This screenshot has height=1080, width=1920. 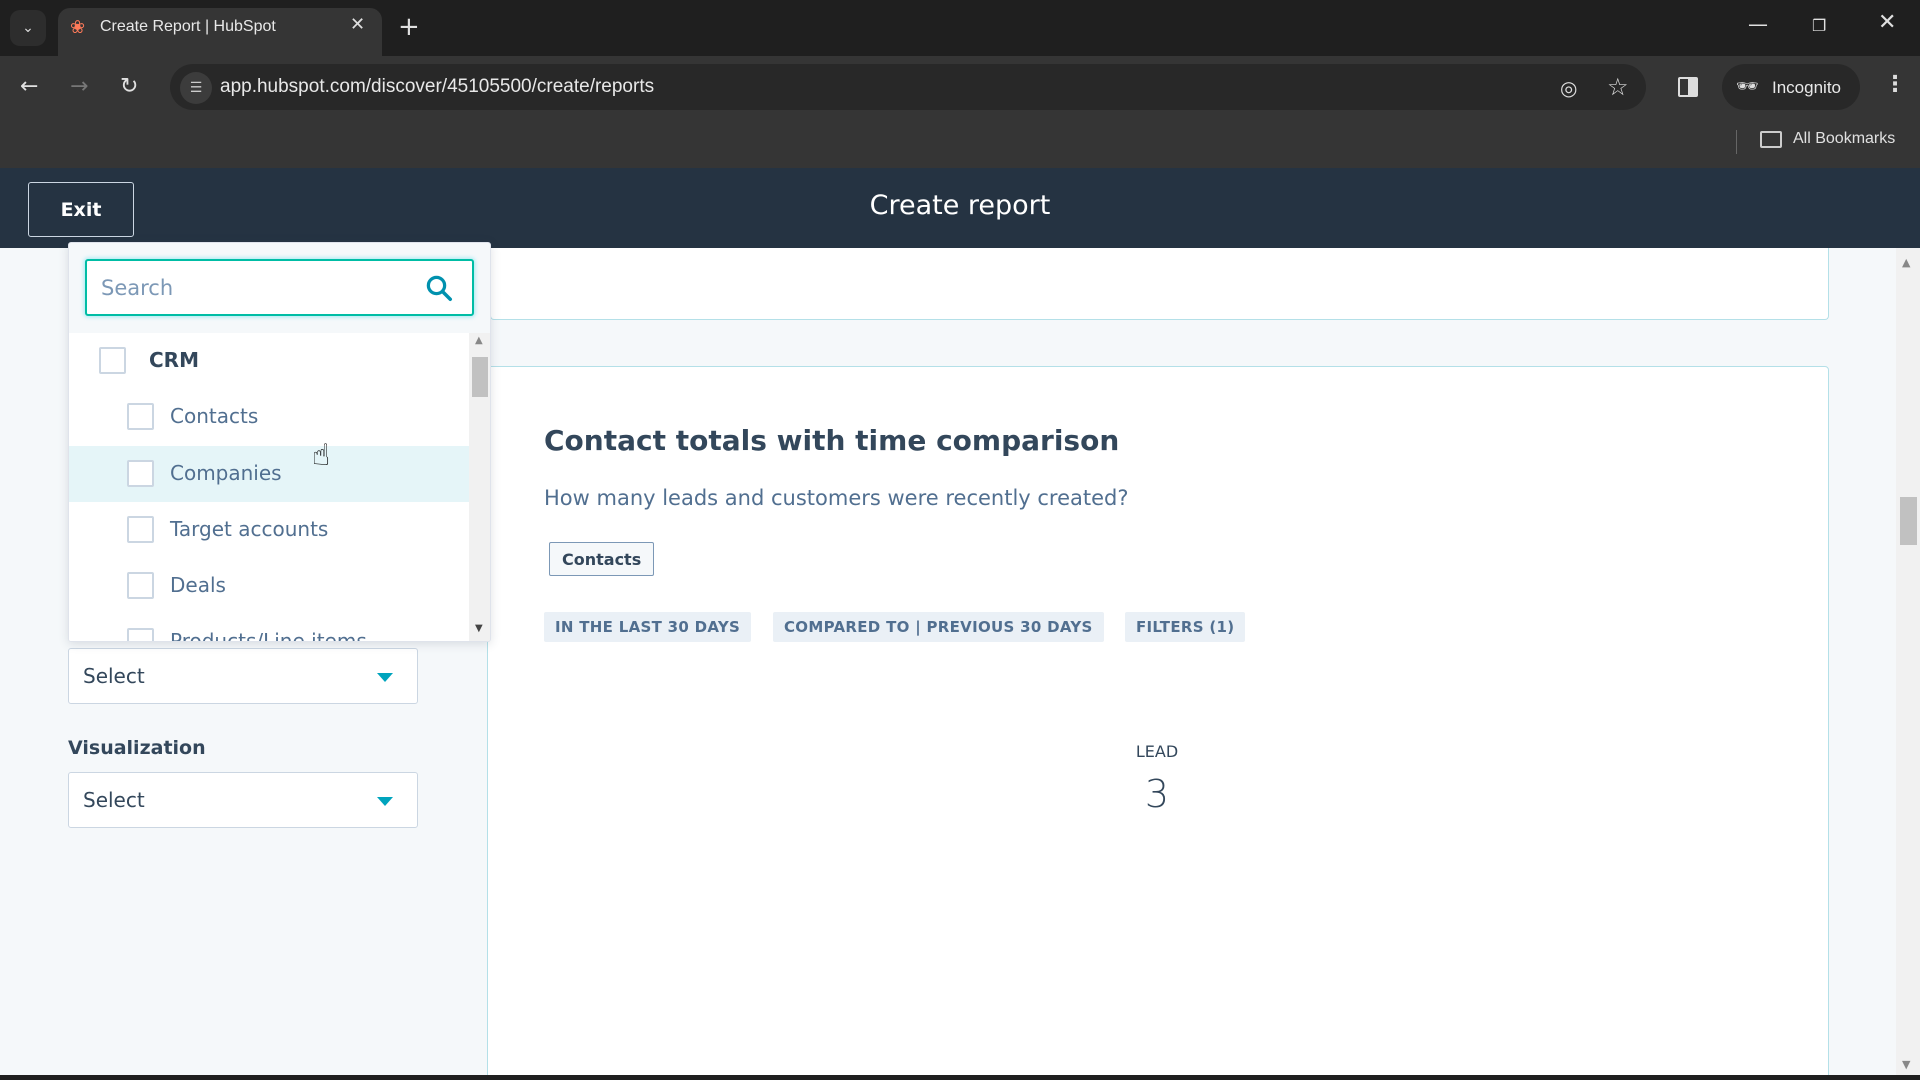 What do you see at coordinates (1771, 139) in the screenshot?
I see `folder-icon` at bounding box center [1771, 139].